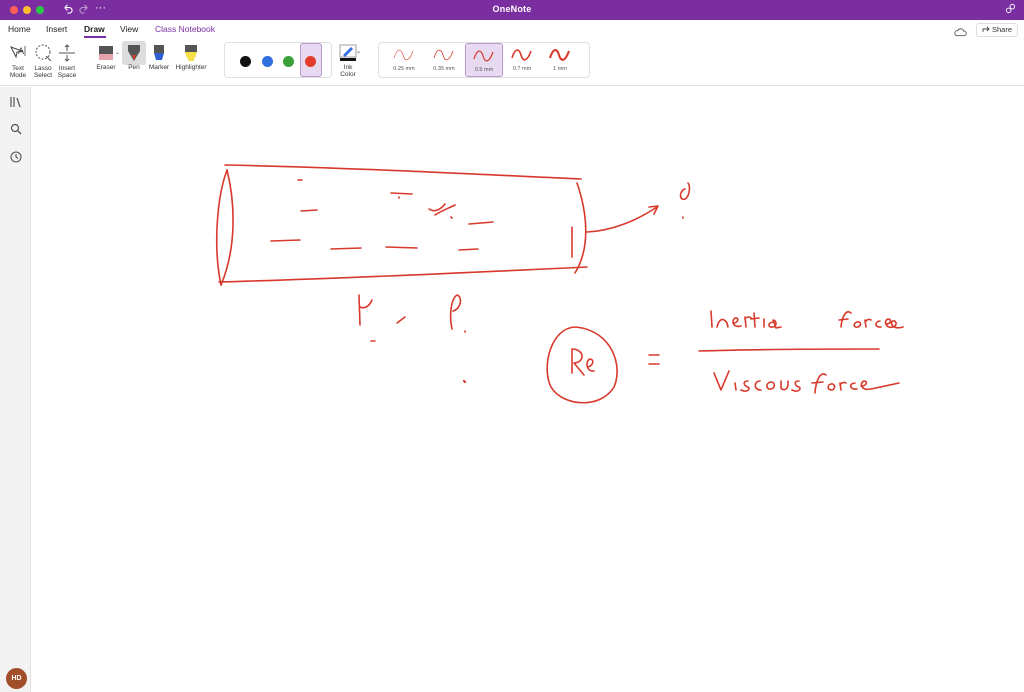  I want to click on text-mode-button: A Text Mode, so click(18, 61).